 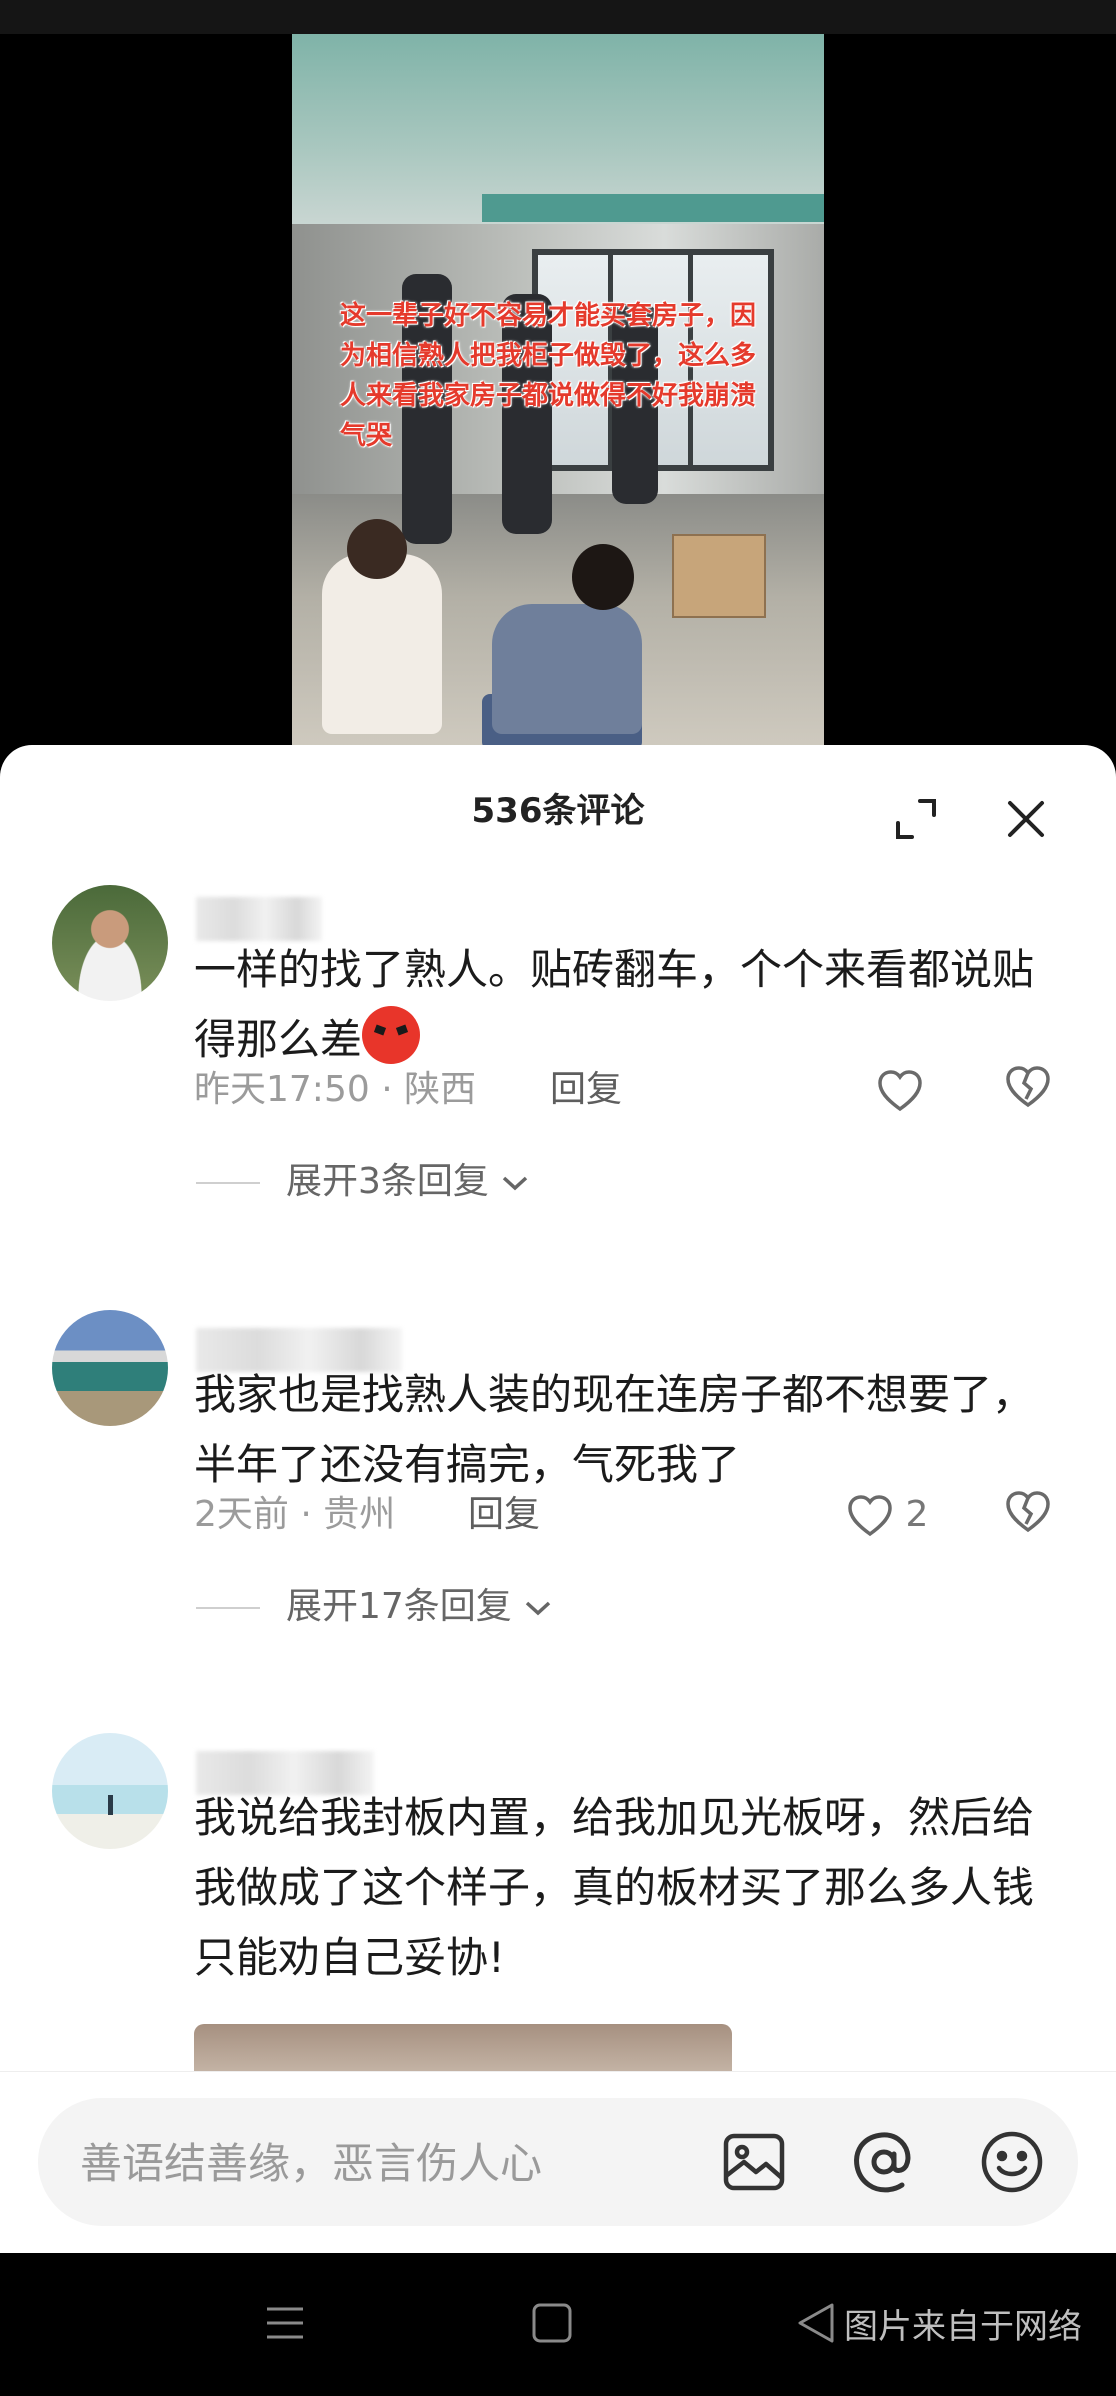 What do you see at coordinates (311, 2163) in the screenshot?
I see `comment-input-placeholder: 善语结善缘，恶言伤人心` at bounding box center [311, 2163].